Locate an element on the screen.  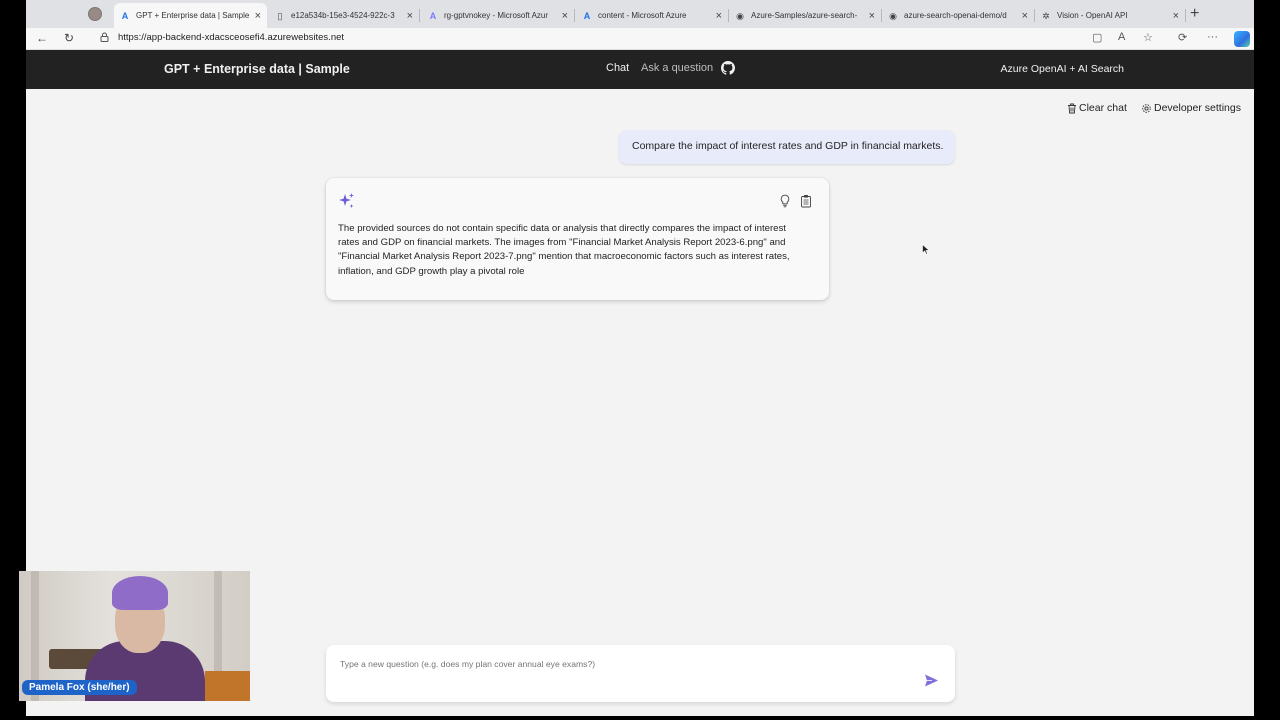
clipboard-icon is located at coordinates (806, 201).